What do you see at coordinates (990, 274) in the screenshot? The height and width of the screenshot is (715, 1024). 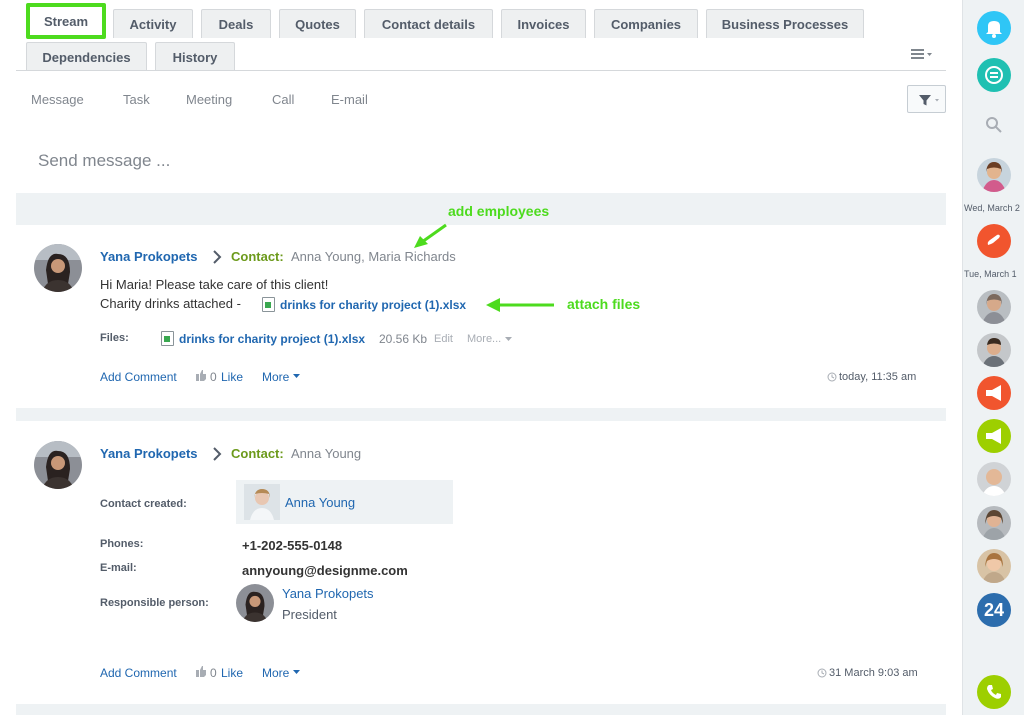 I see `rail-date: Tue, March 1` at bounding box center [990, 274].